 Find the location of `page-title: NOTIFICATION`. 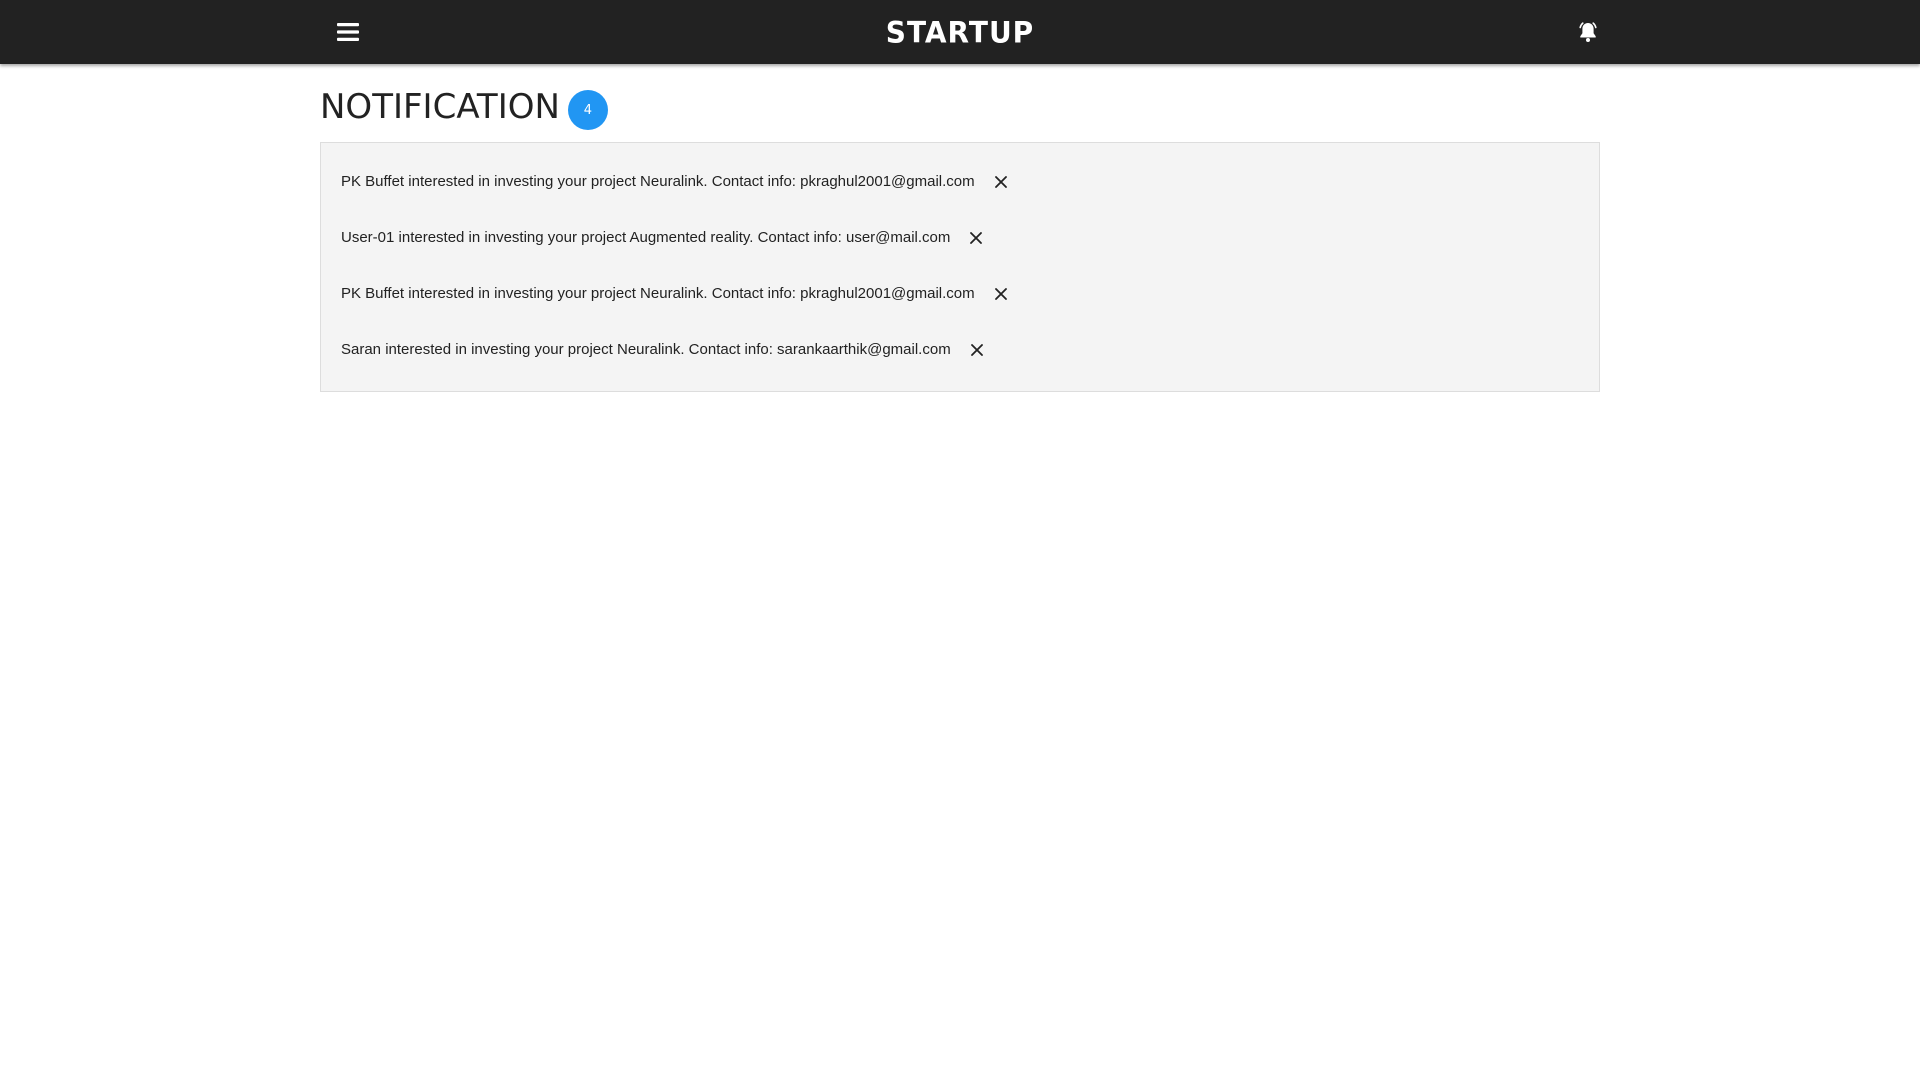

page-title: NOTIFICATION is located at coordinates (440, 107).